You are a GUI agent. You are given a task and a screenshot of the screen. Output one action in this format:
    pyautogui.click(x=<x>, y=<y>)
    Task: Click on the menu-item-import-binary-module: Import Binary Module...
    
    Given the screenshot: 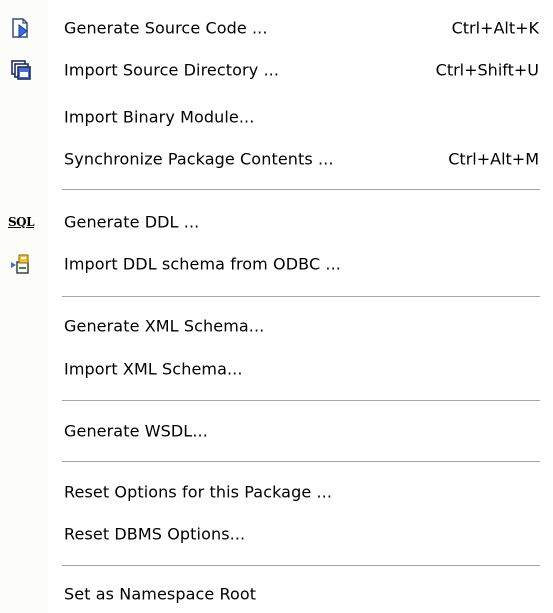 What is the action you would take?
    pyautogui.click(x=276, y=117)
    